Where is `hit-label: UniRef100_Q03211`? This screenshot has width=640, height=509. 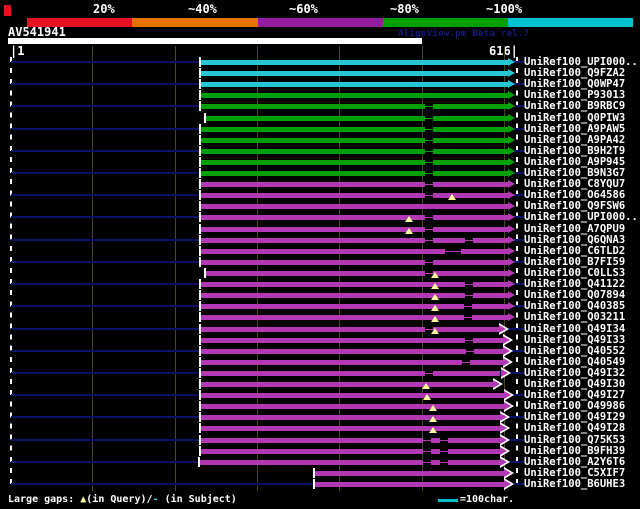
hit-label: UniRef100_Q03211 is located at coordinates (574, 317).